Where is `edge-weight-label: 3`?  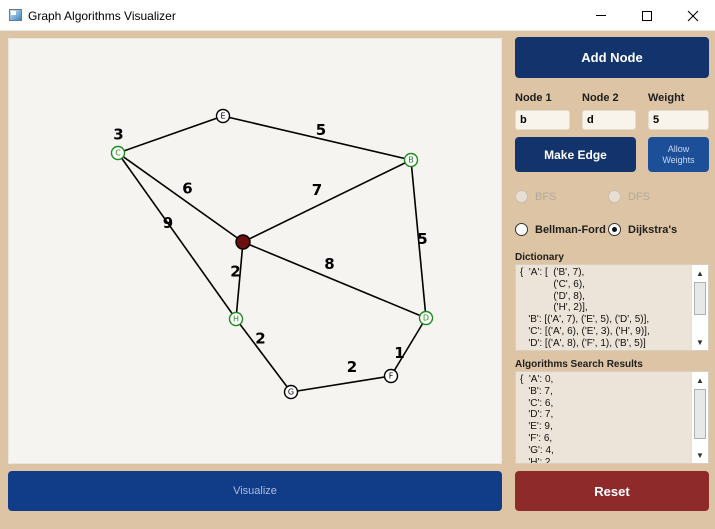
edge-weight-label: 3 is located at coordinates (118, 135).